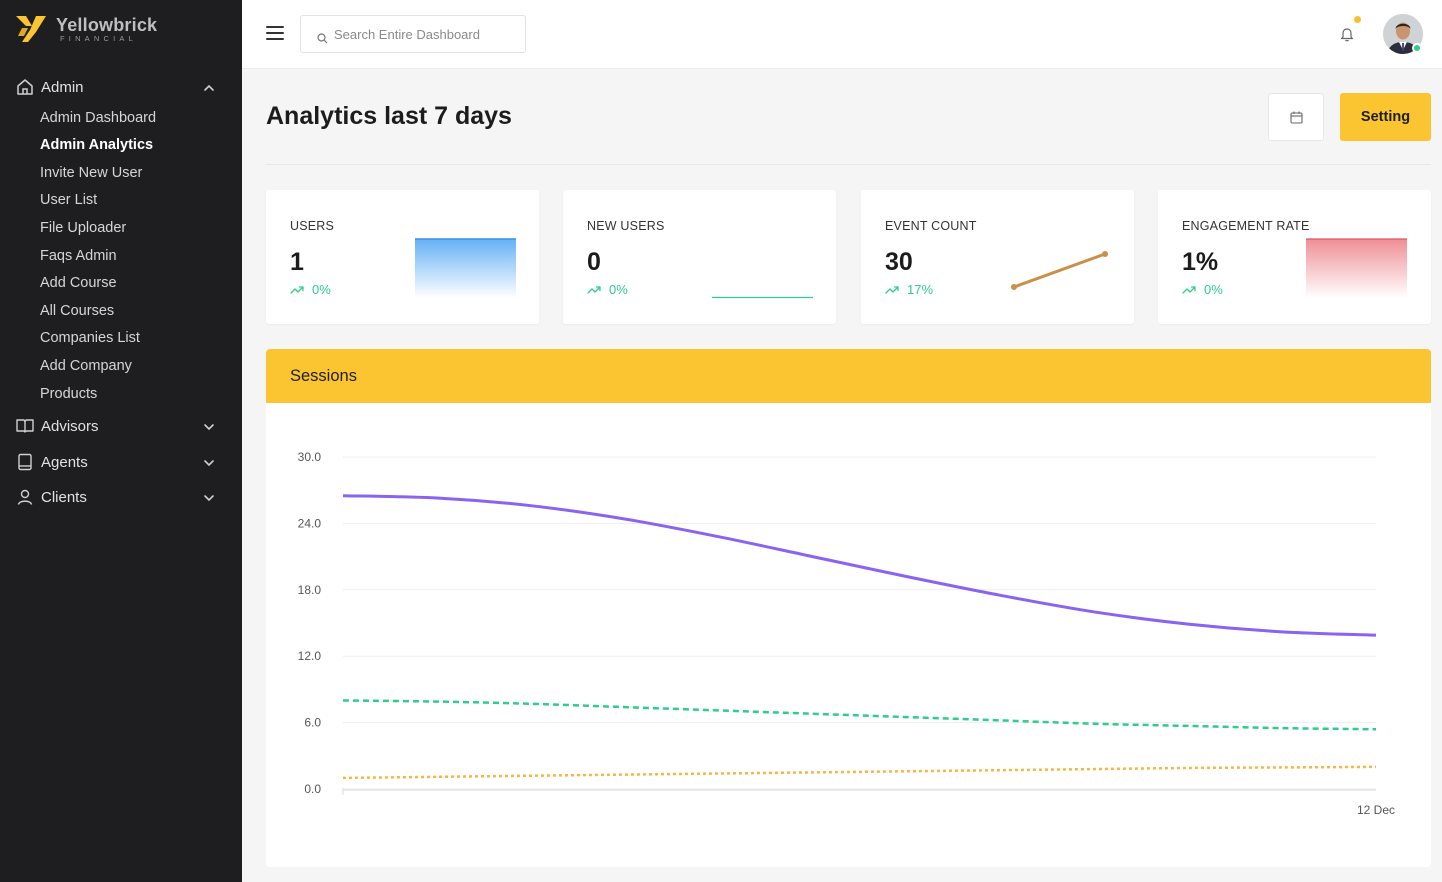 This screenshot has width=1442, height=882. I want to click on y-tick-label: 30.0, so click(310, 457).